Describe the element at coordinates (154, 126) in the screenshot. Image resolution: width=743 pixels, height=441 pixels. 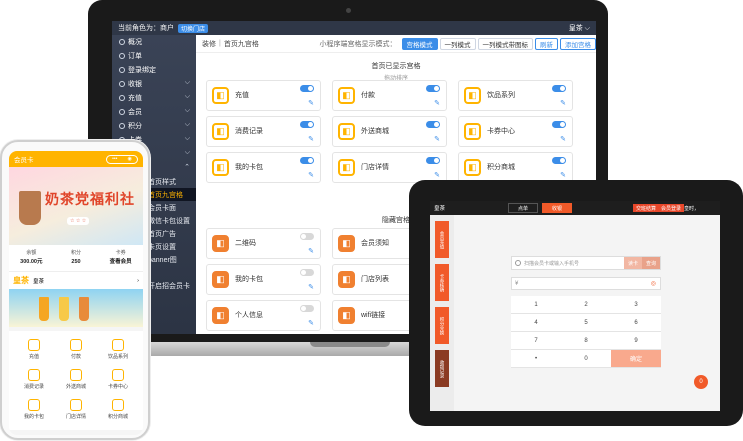
I see `sidebar-item-points: 积分 ⌵` at that location.